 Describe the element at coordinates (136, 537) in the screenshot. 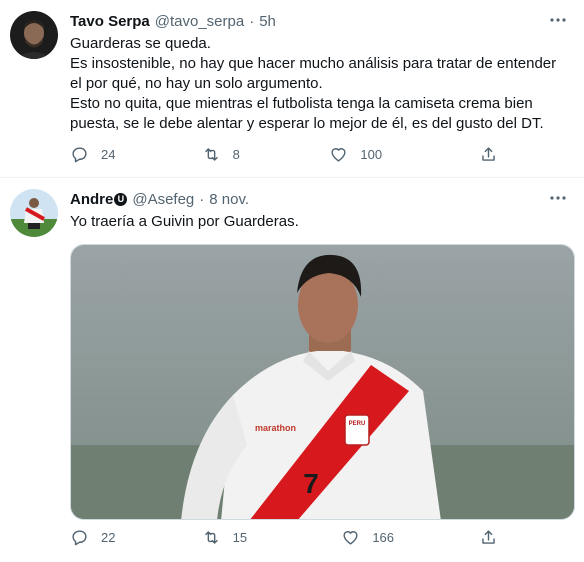

I see `reply-button: 22` at that location.